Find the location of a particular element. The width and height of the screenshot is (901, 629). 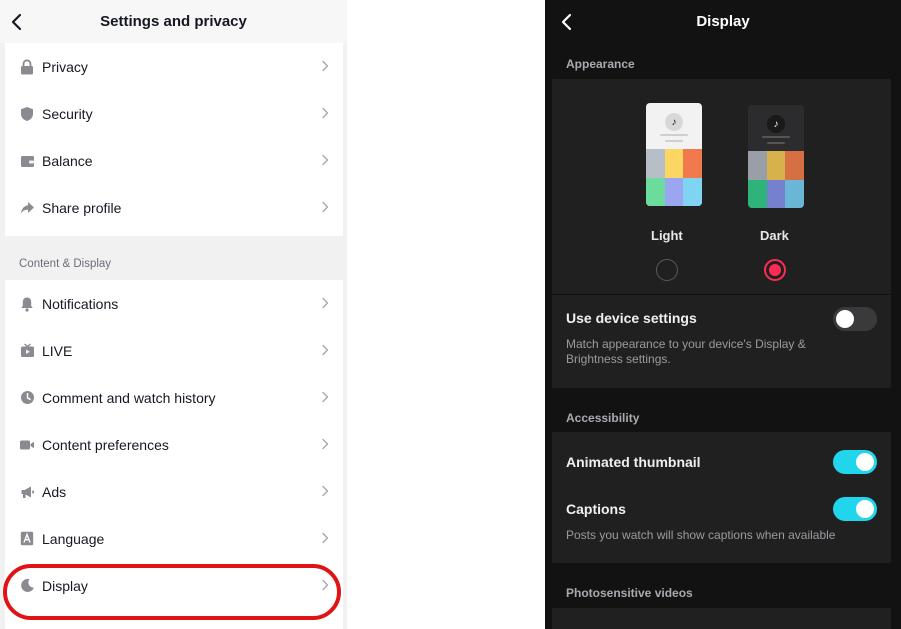

language-icon is located at coordinates (27, 539).